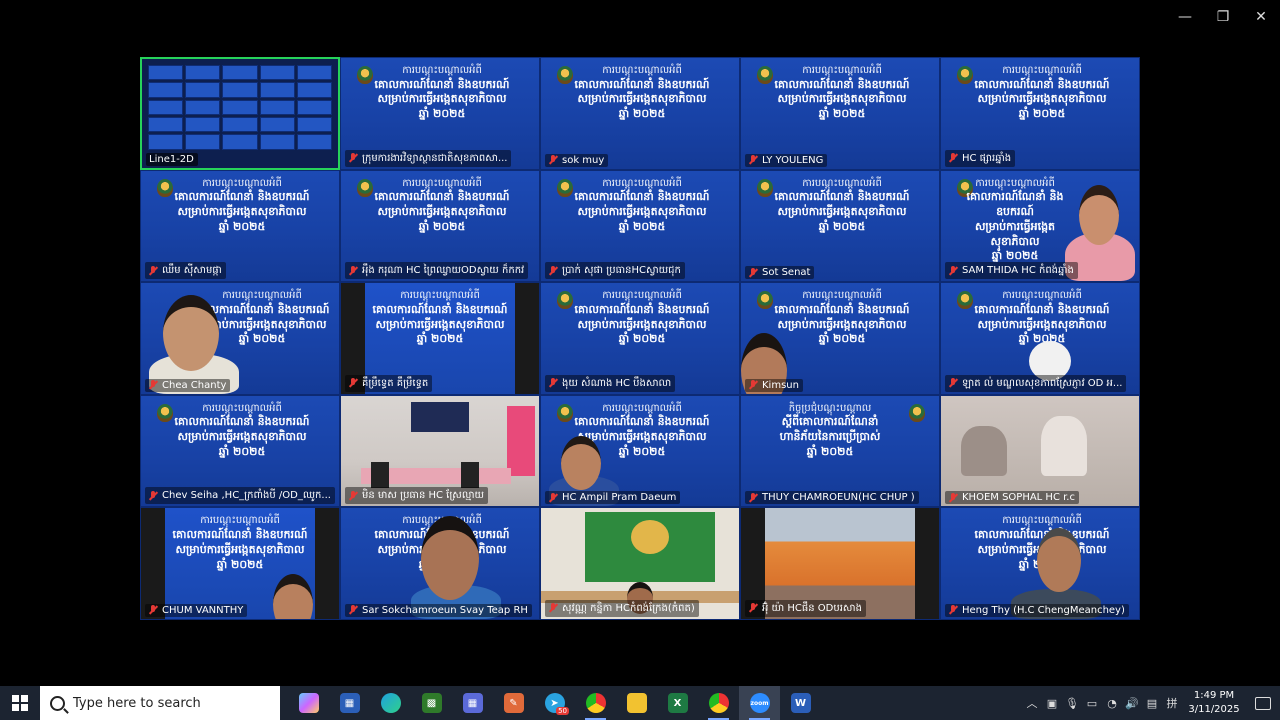 The image size is (1280, 720). I want to click on grid-app-icon: ▦, so click(472, 703).